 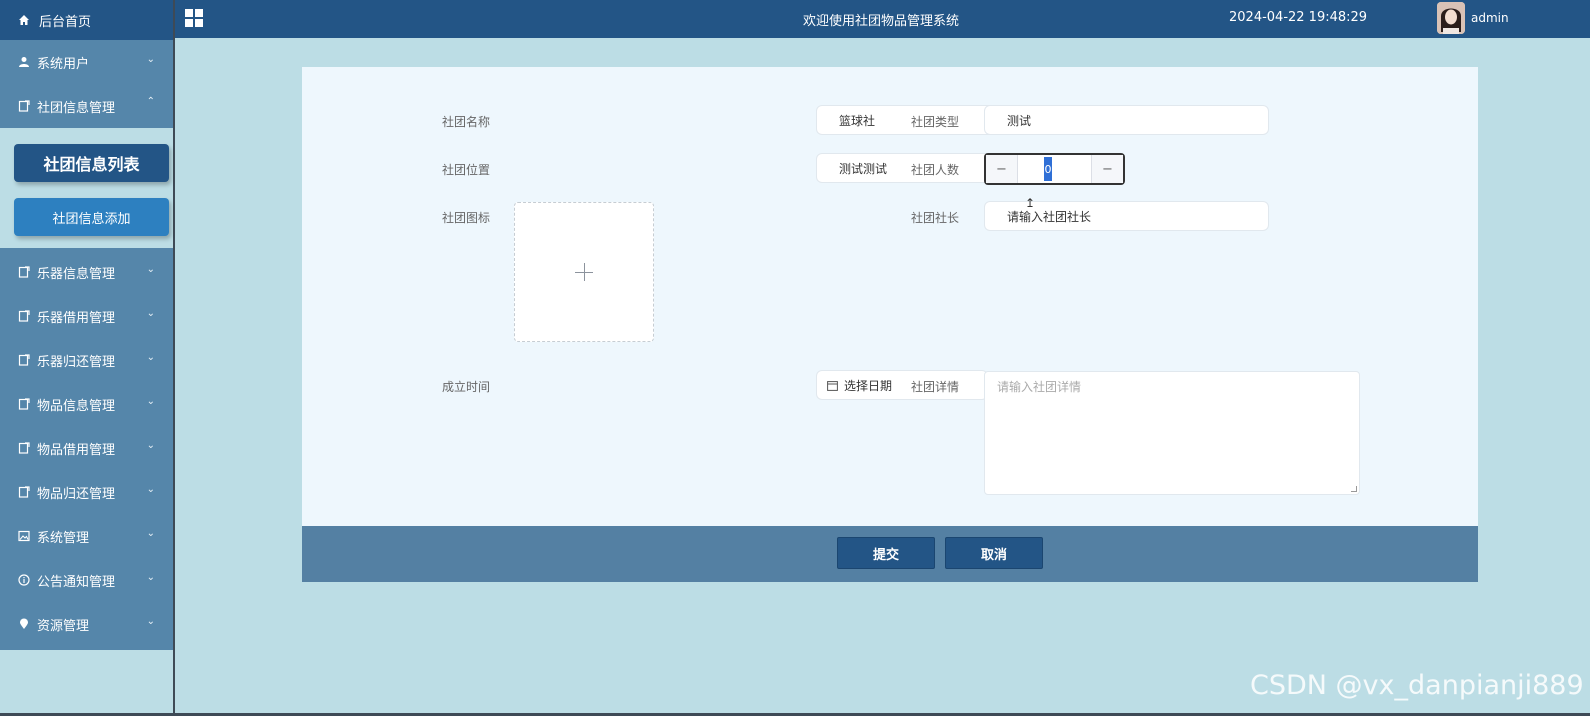 I want to click on top-bar: 欢迎使用社团物品管理系统 2024-04-22 19:48:29 admin, so click(x=882, y=19).